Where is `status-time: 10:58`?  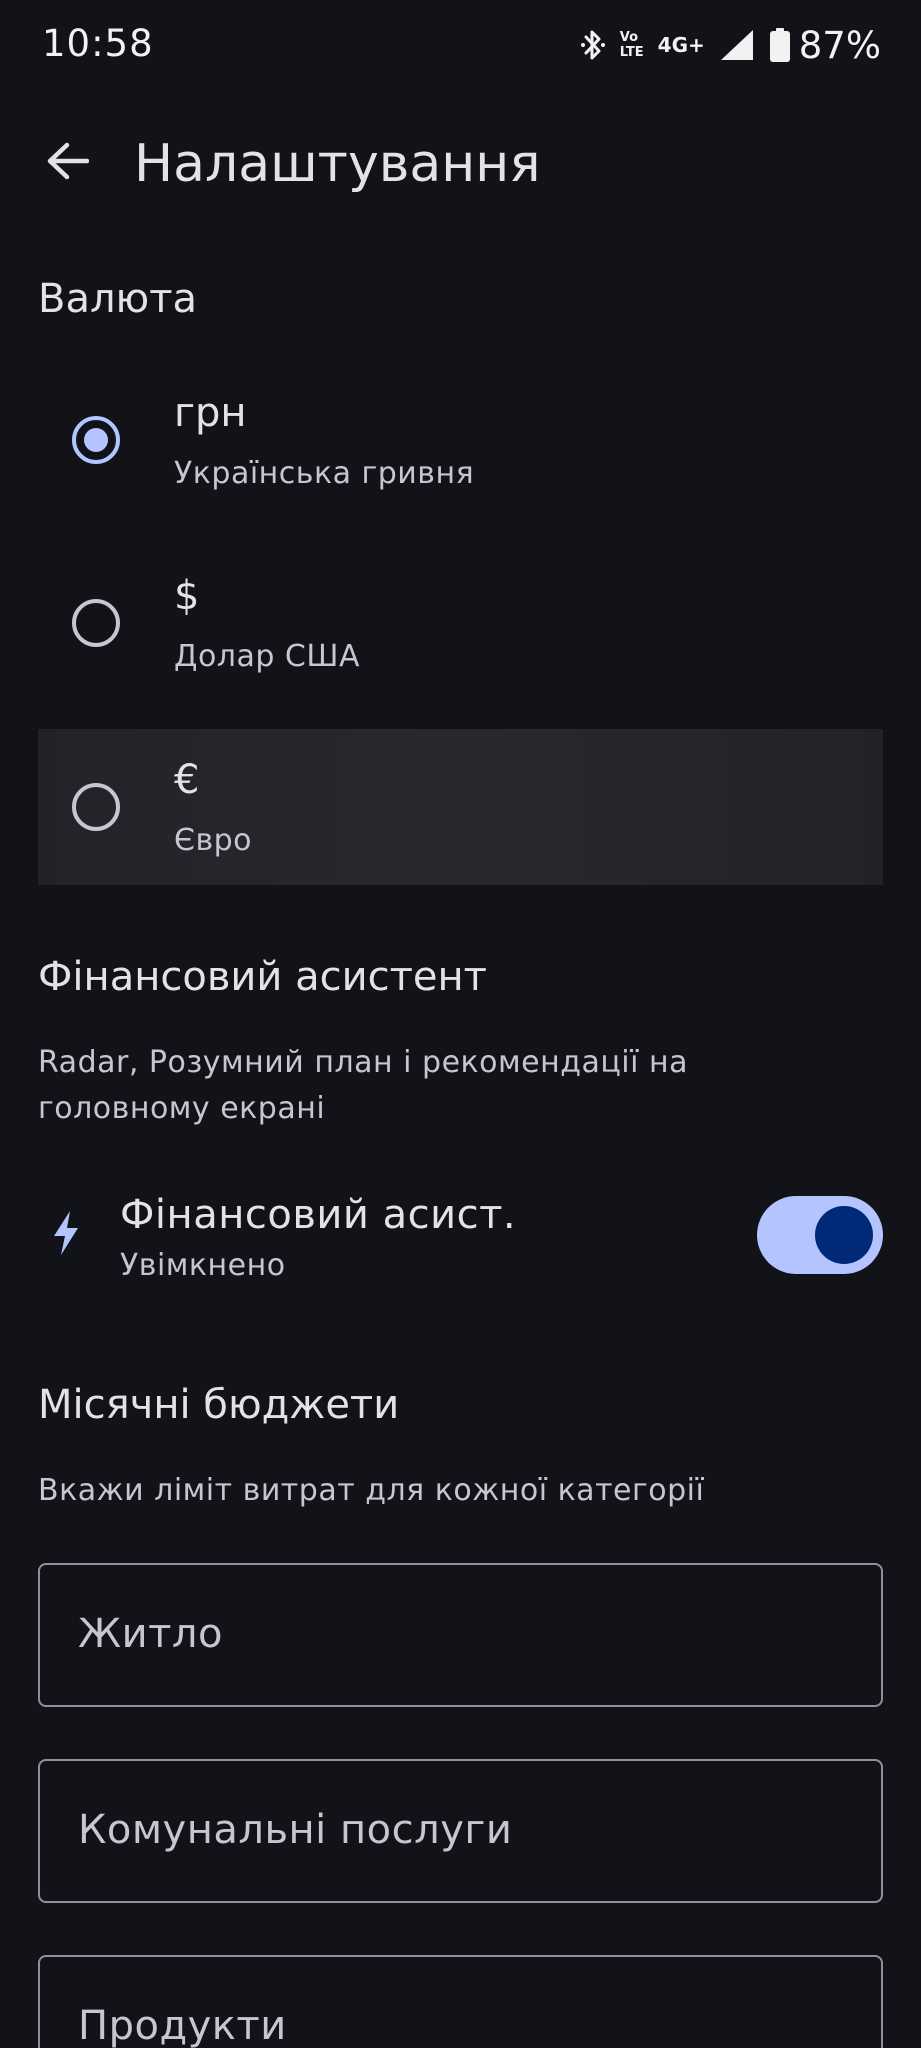 status-time: 10:58 is located at coordinates (98, 43).